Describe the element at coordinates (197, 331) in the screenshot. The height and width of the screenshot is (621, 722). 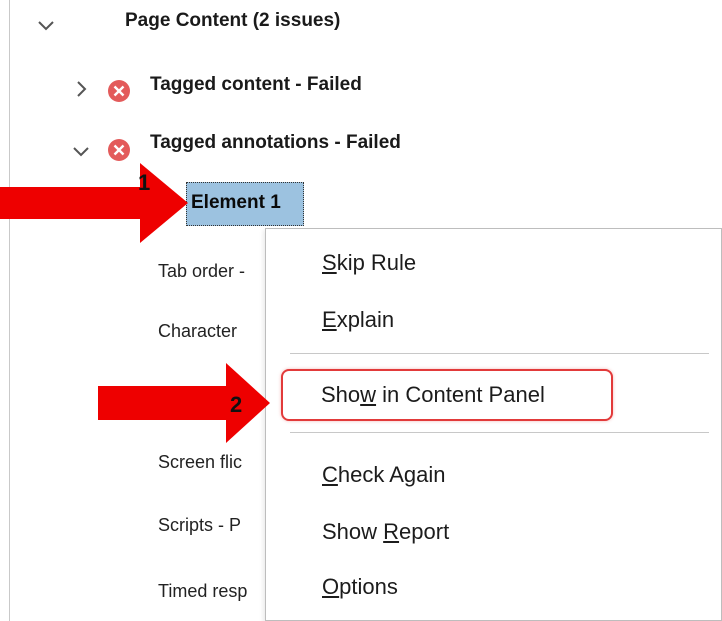
I see `tree-item-partial: Character` at that location.